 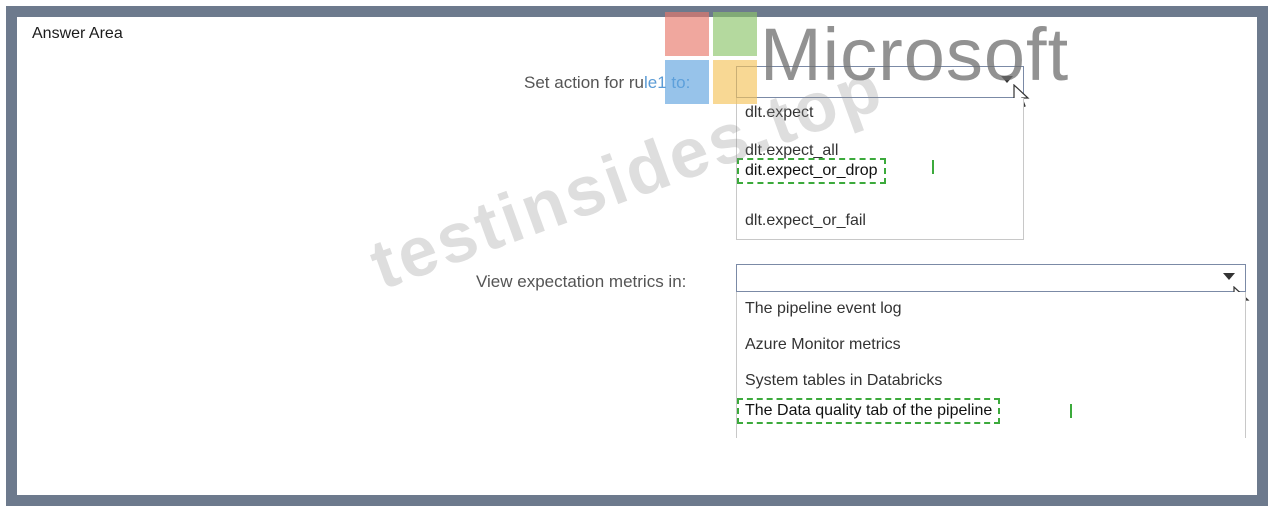 What do you see at coordinates (687, 34) in the screenshot?
I see `logo-square-red` at bounding box center [687, 34].